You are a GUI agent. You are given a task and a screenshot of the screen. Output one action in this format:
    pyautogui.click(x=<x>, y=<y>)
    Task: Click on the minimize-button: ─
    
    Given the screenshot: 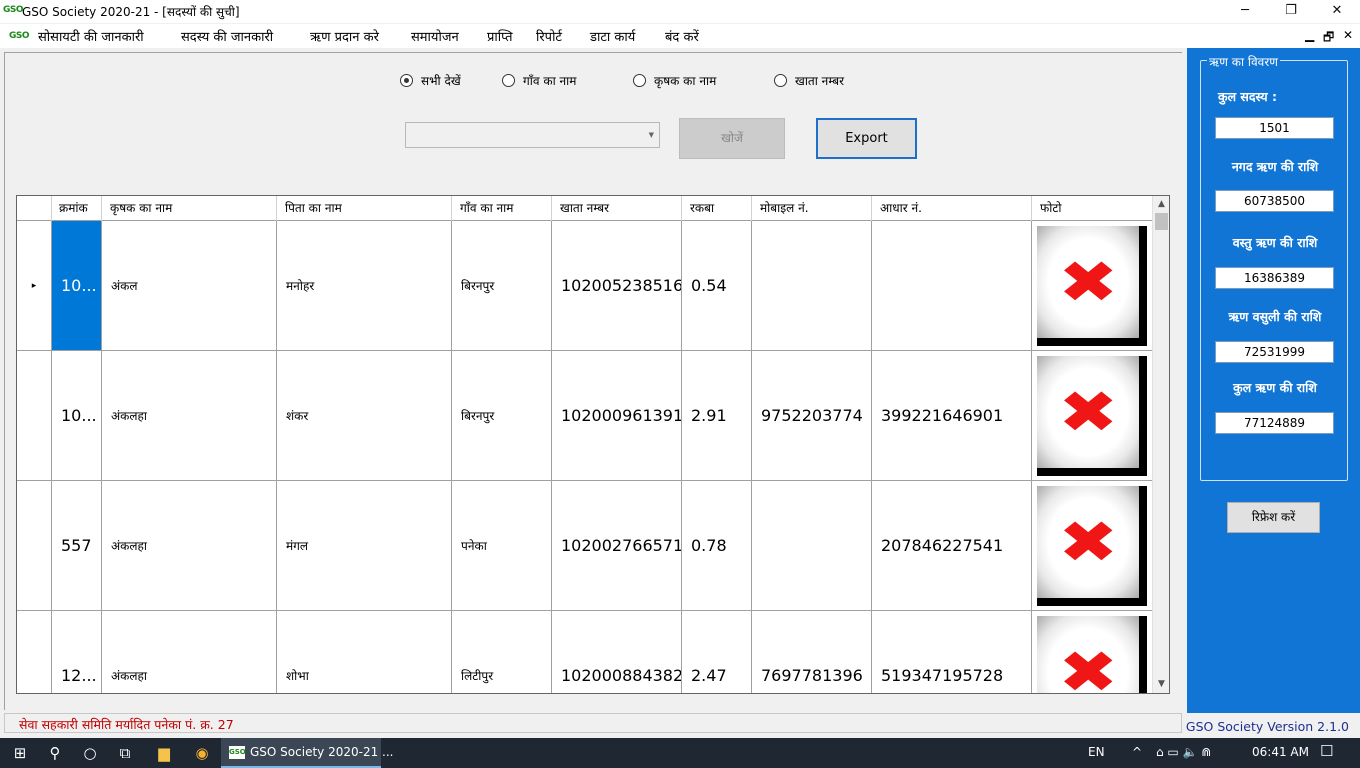 What is the action you would take?
    pyautogui.click(x=1245, y=11)
    